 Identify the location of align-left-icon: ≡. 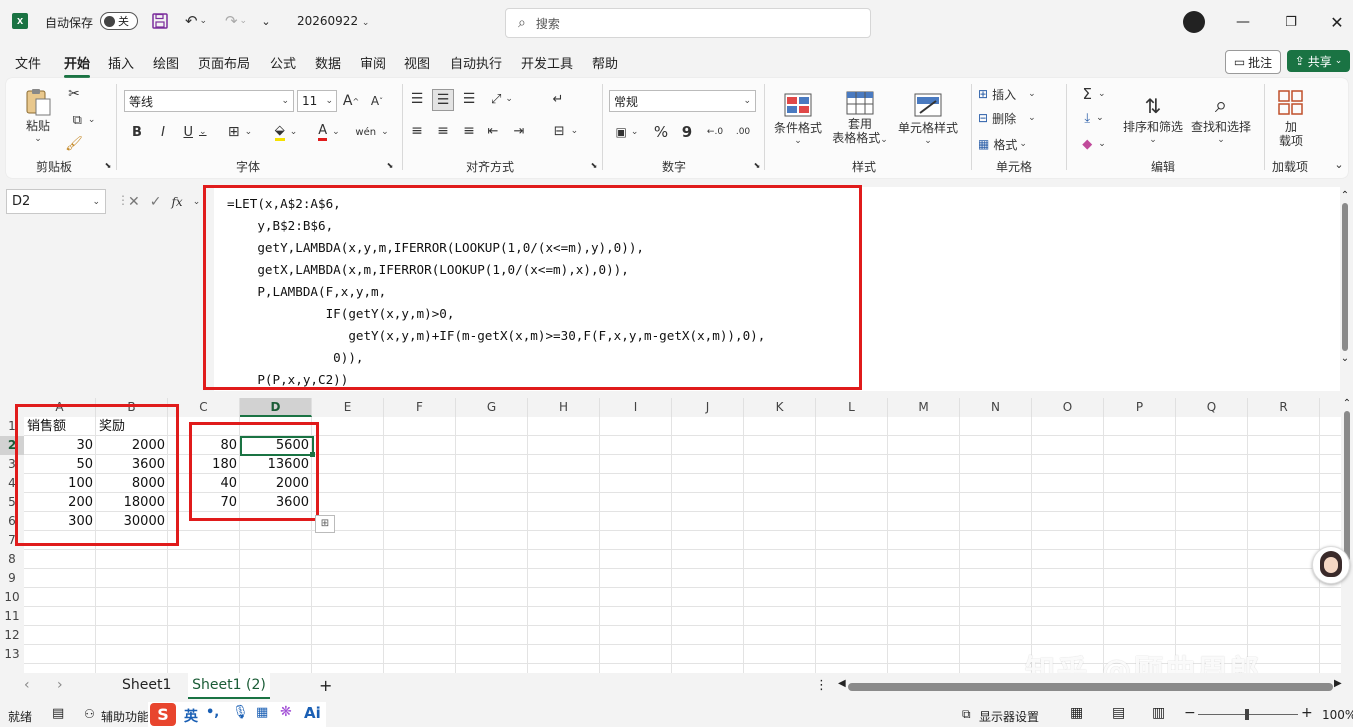
(417, 131).